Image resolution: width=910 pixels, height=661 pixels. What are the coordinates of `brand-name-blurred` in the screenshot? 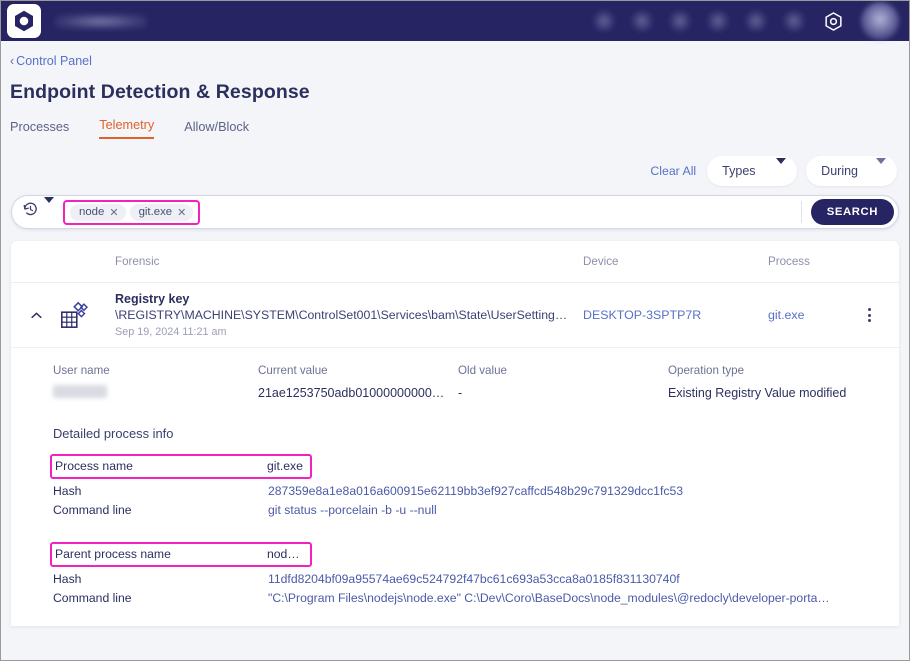 It's located at (101, 21).